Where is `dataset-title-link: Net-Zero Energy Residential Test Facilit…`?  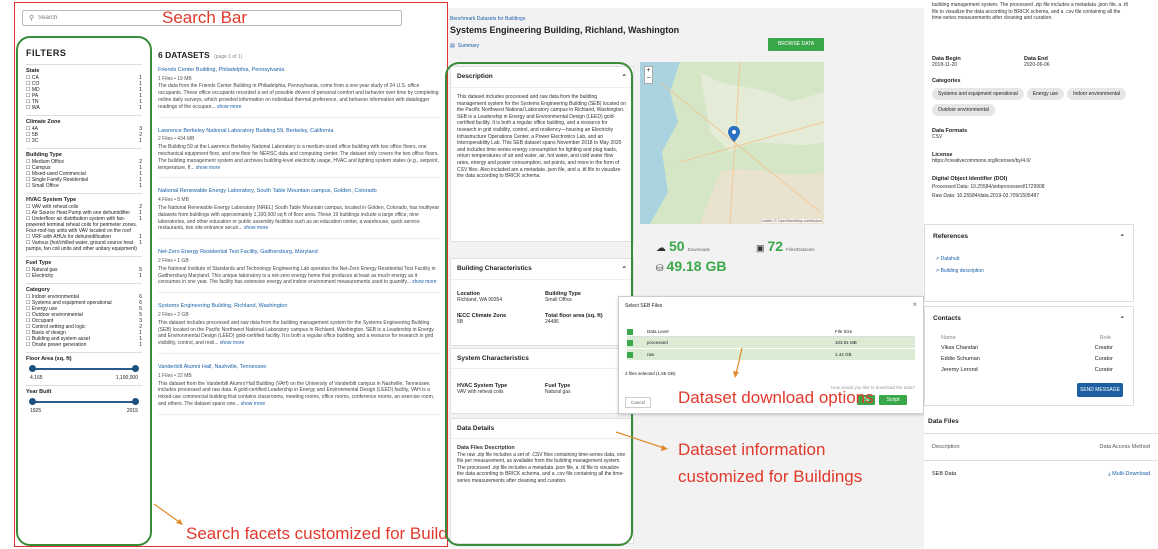 dataset-title-link: Net-Zero Energy Residential Test Facilit… is located at coordinates (299, 252).